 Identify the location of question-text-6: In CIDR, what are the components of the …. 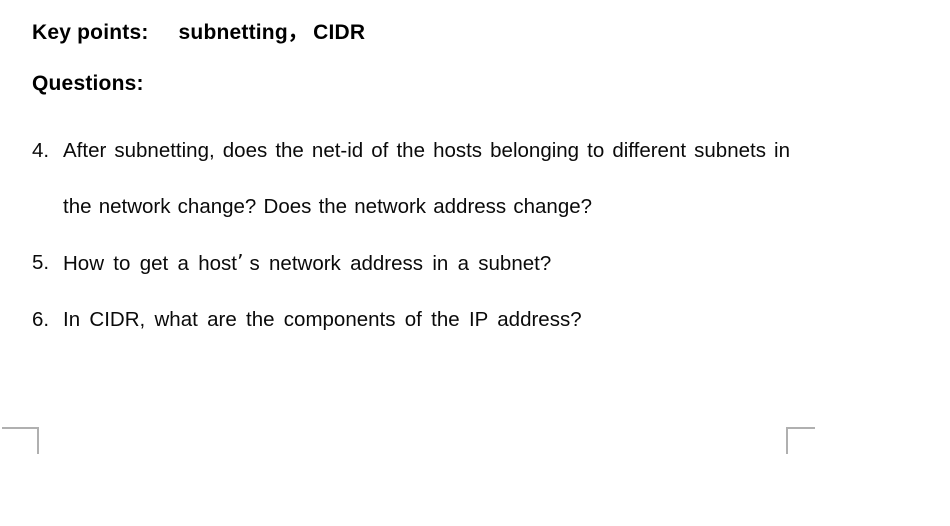
(322, 319).